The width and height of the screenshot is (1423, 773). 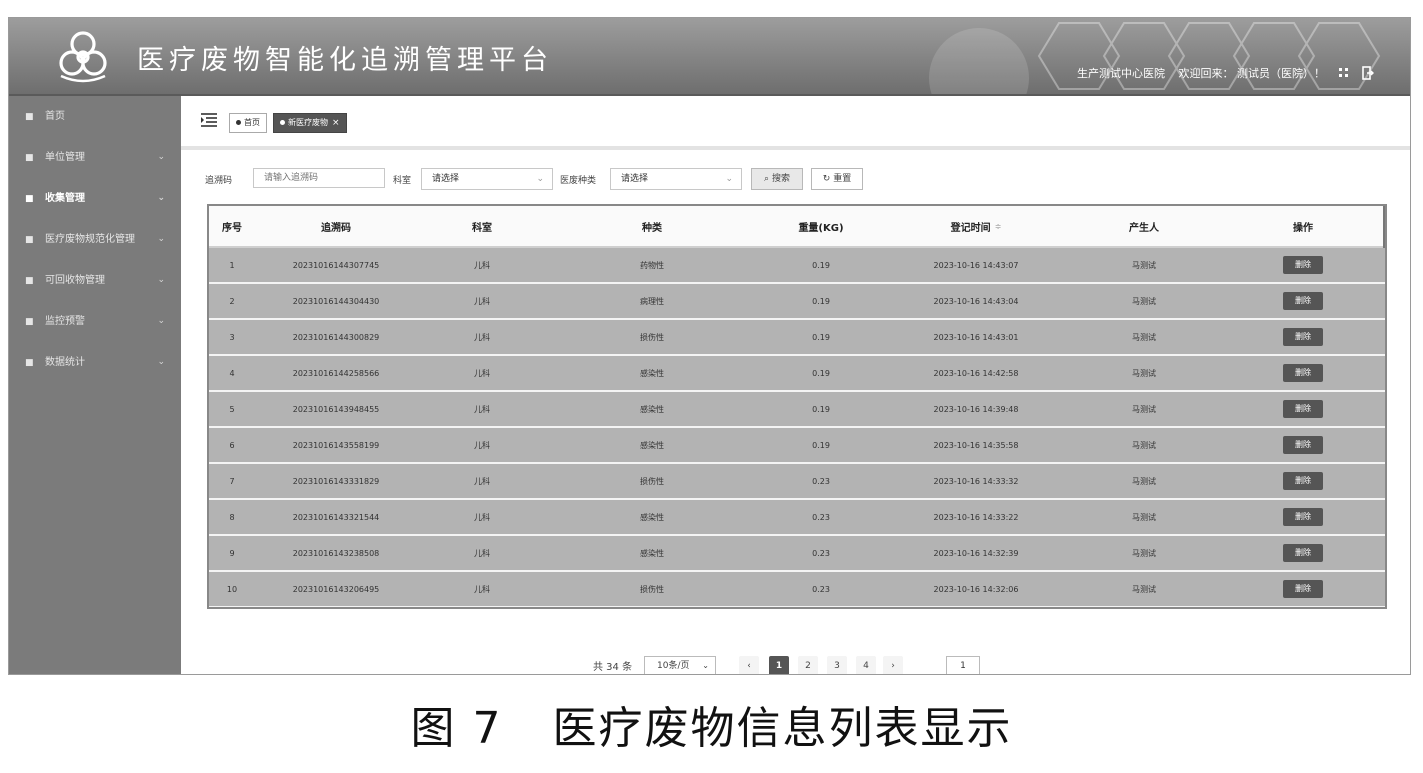 I want to click on table-cell: 2023-10-16 14:33:22, so click(x=976, y=517).